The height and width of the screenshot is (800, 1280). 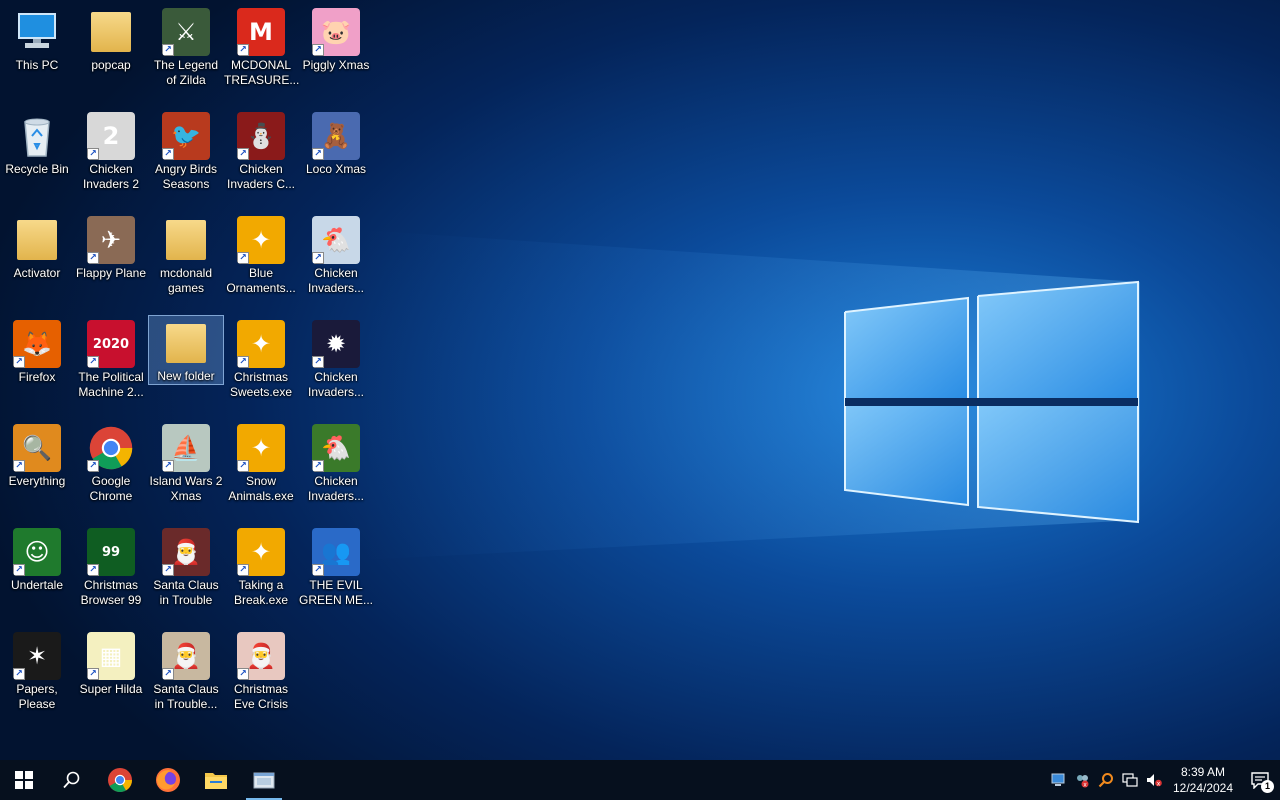 I want to click on chicken-invaders-icon: ✹ ↗, so click(x=336, y=344).